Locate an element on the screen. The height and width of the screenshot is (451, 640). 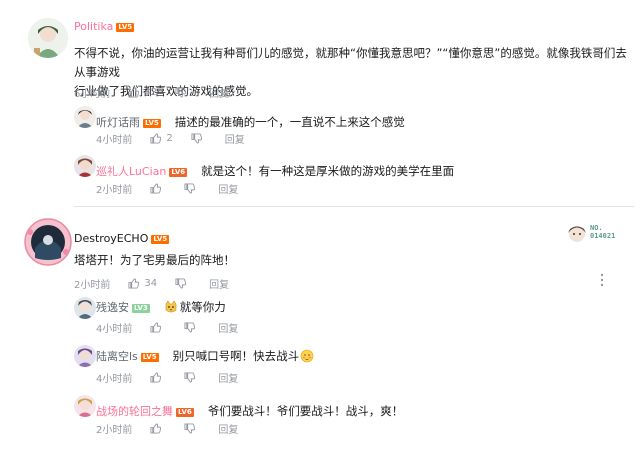
username-text: DestroyECHO is located at coordinates (111, 238).